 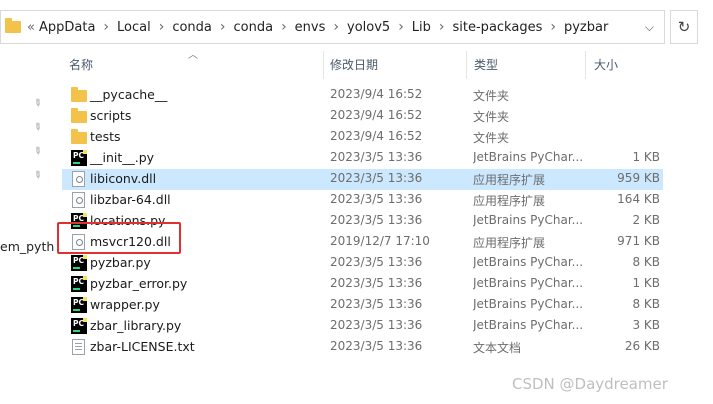 I want to click on breadcrumb-item-local: Local, so click(x=134, y=27).